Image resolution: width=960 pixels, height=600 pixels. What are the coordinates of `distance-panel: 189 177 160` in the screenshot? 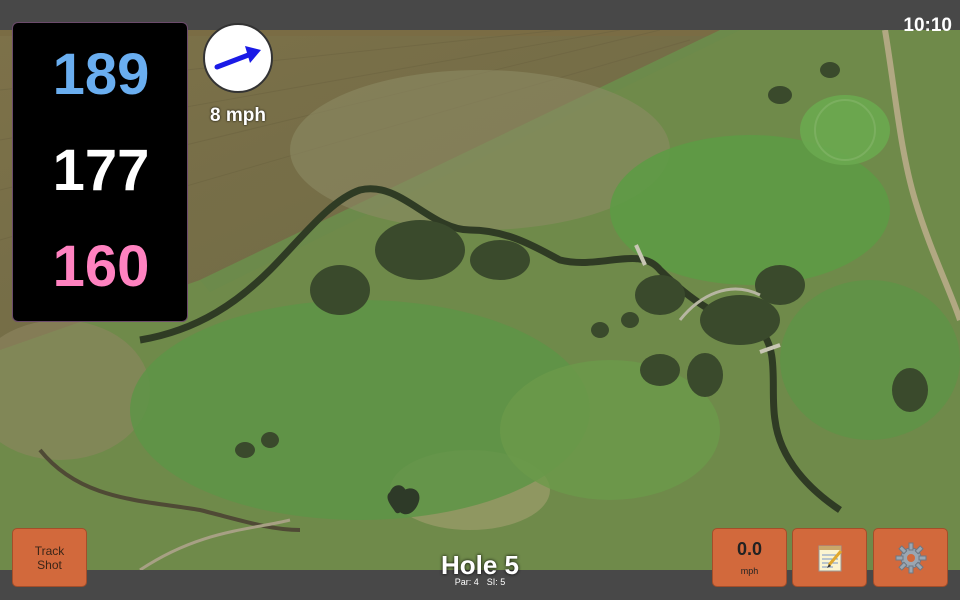 It's located at (100, 172).